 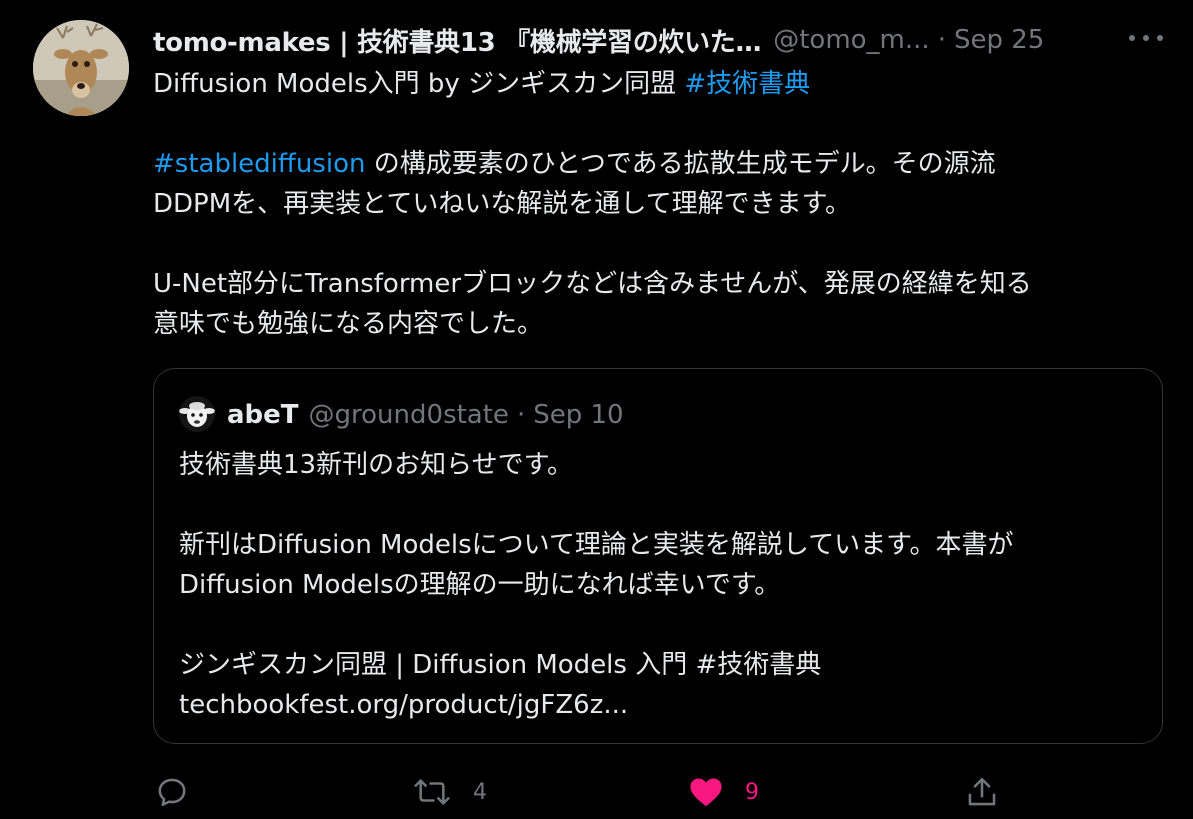 What do you see at coordinates (259, 164) in the screenshot?
I see `hashtag-link: #stablediffusion` at bounding box center [259, 164].